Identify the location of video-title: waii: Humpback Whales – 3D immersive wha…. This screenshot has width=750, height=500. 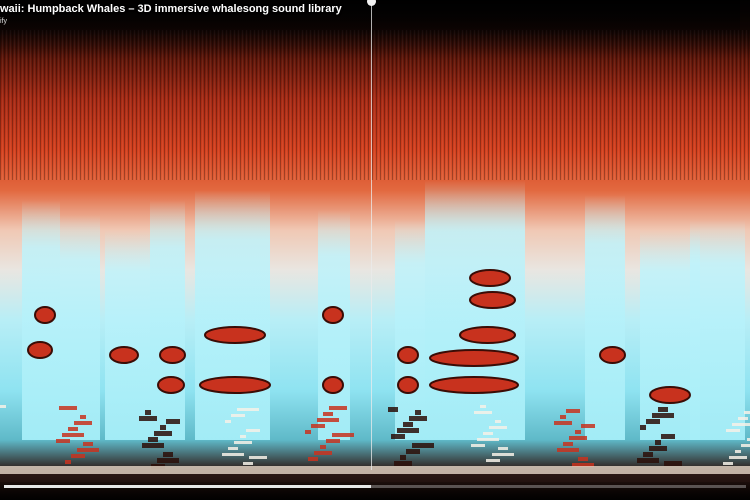
(171, 9).